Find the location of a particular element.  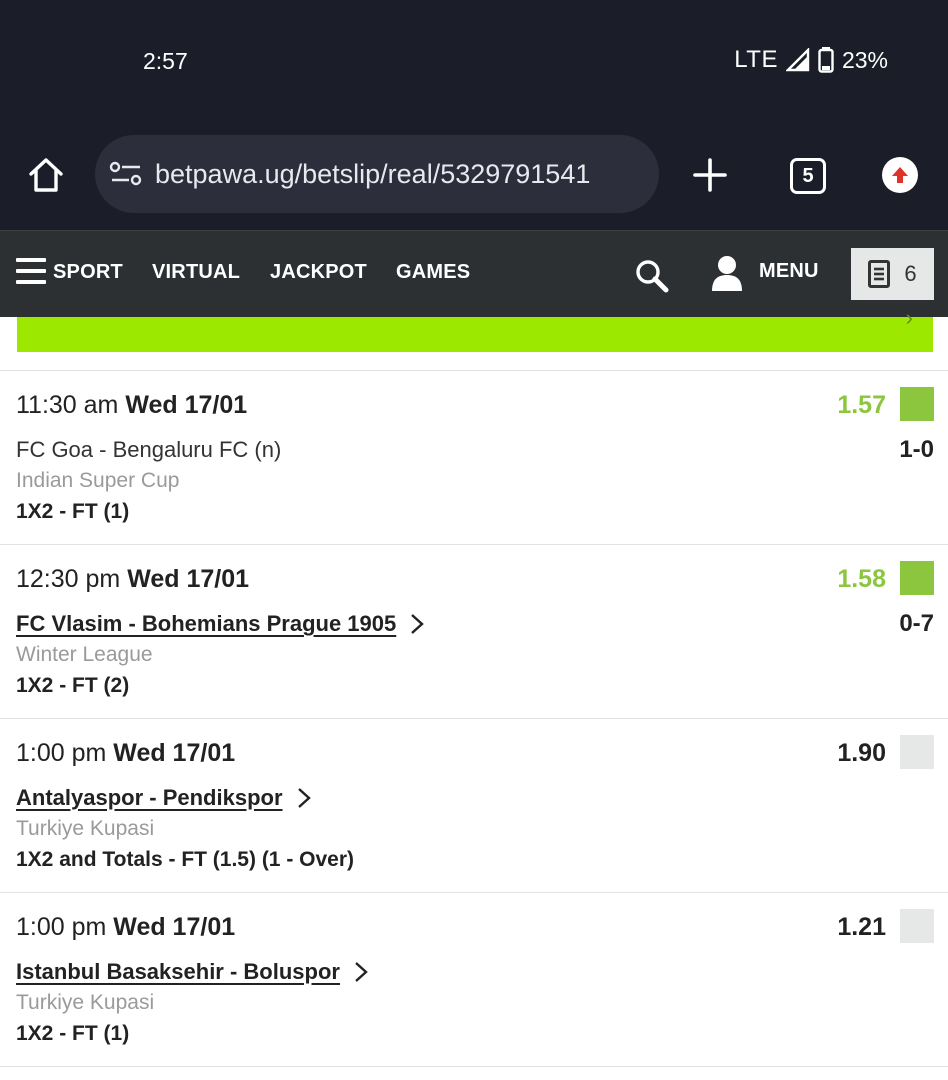

bet-odds: 1.90 is located at coordinates (861, 753).